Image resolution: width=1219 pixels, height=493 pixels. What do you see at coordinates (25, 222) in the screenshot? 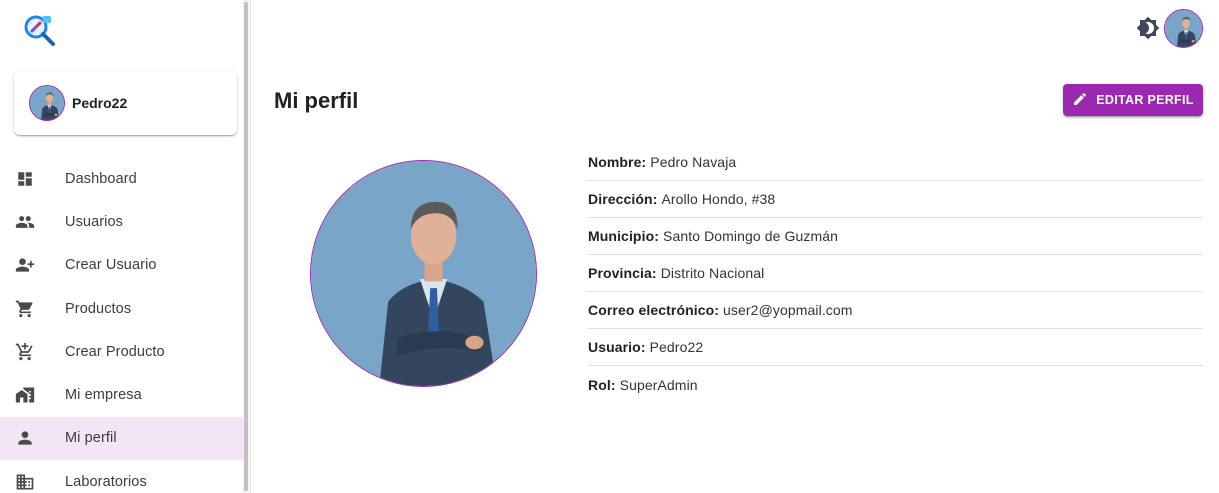
I see `people-icon` at bounding box center [25, 222].